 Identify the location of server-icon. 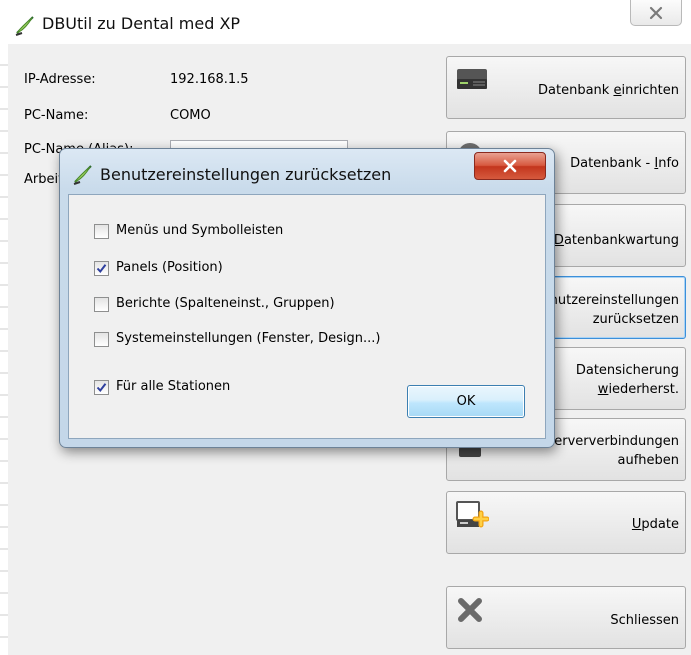
(472, 79).